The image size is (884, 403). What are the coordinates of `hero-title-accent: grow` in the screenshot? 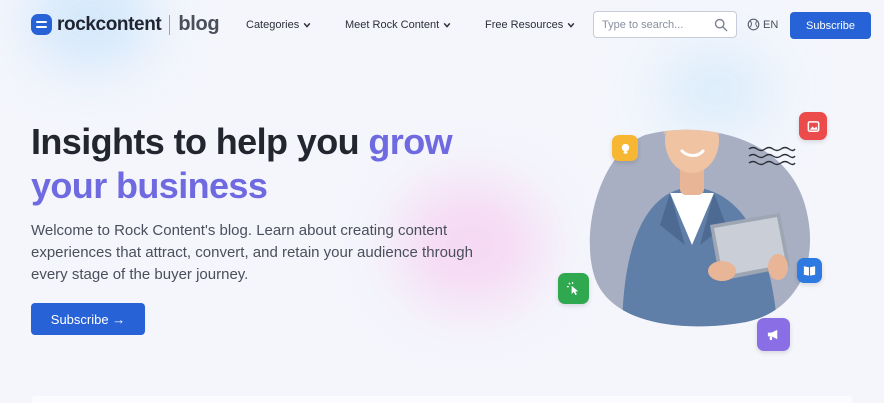 It's located at (410, 141).